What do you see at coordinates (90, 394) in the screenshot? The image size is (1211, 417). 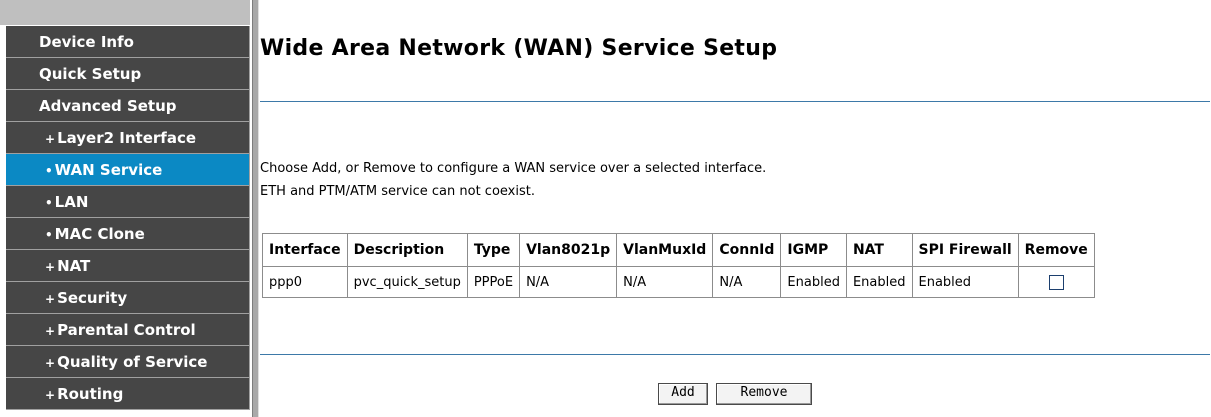 I see `sidebar-item-label: Routing` at bounding box center [90, 394].